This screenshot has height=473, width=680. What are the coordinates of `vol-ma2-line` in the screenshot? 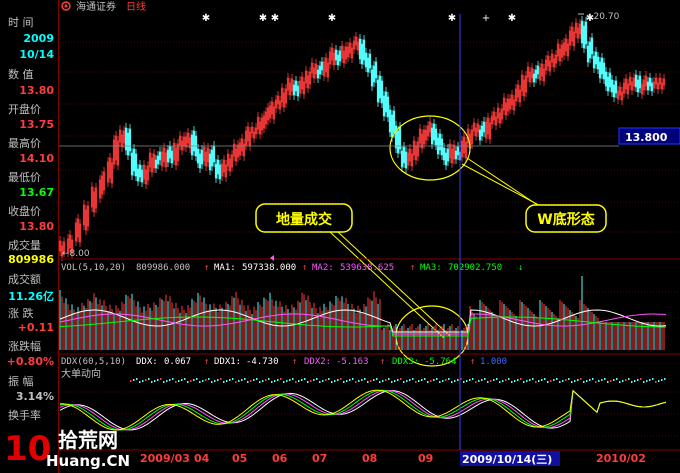 It's located at (363, 324).